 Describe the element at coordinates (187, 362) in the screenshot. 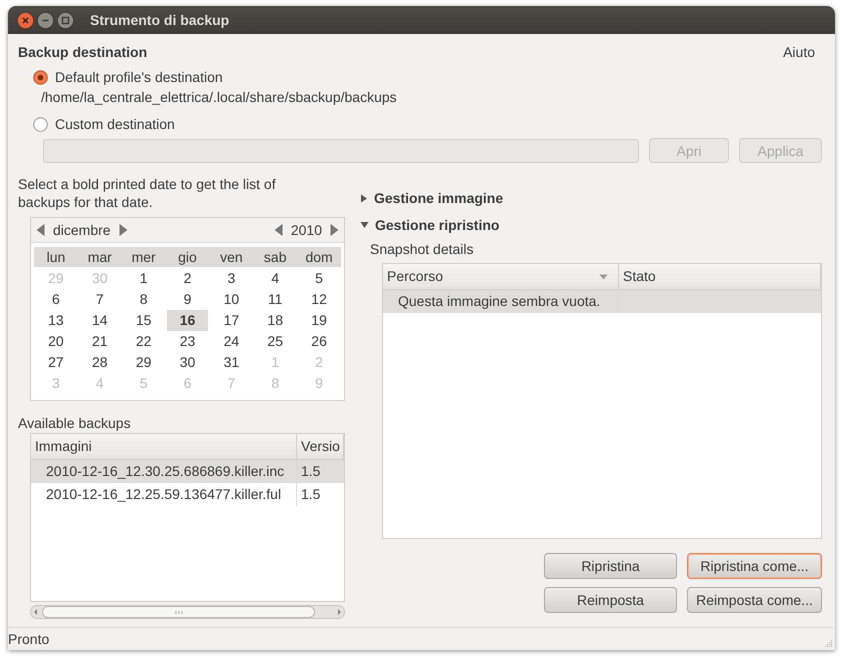

I see `calendar-day: 30` at that location.